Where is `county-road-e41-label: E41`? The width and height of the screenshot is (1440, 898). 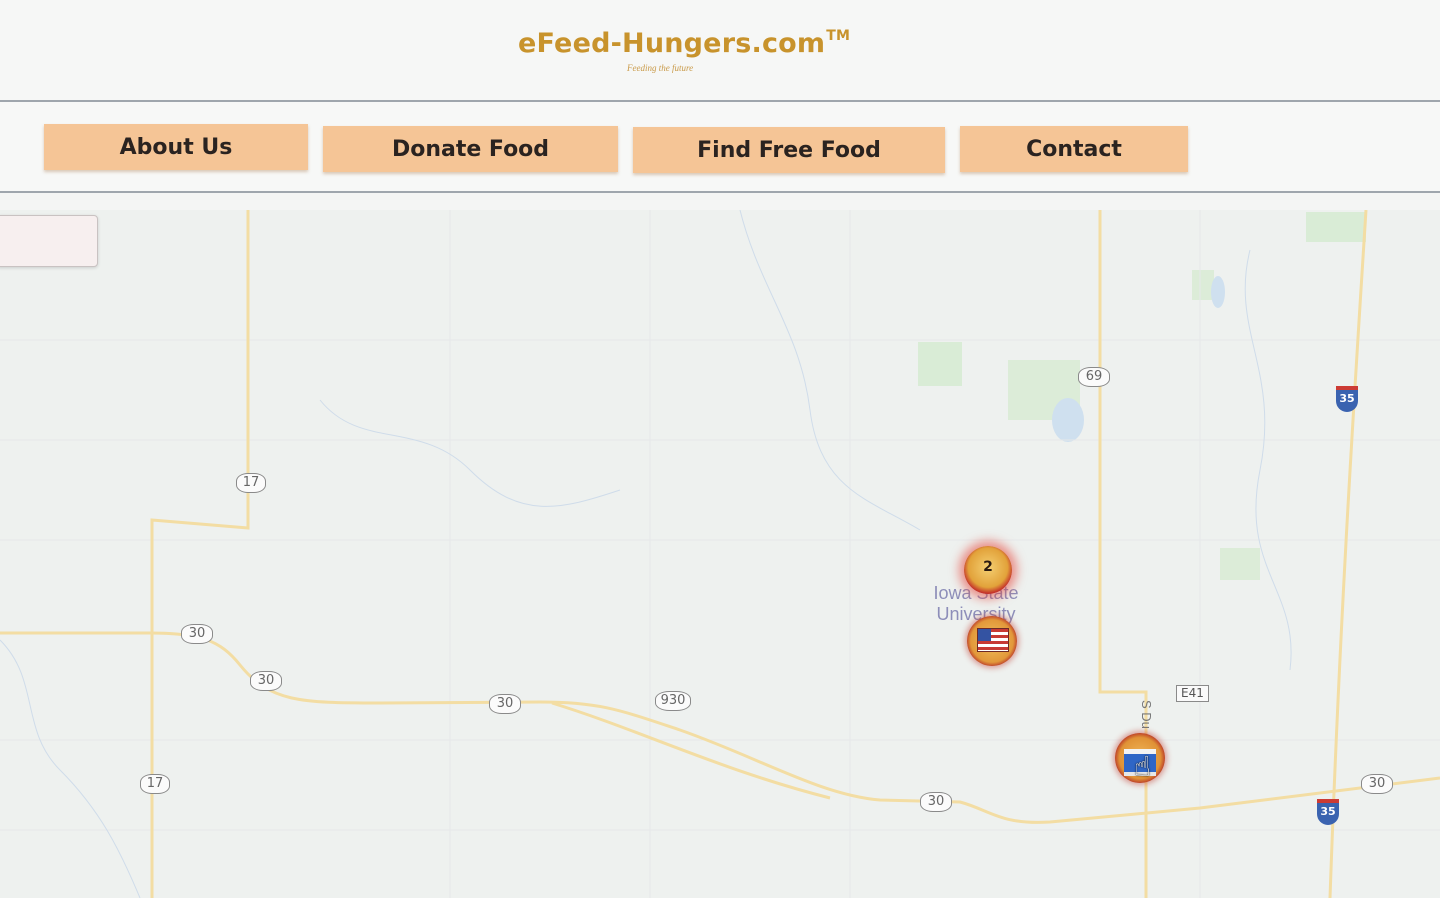 county-road-e41-label: E41 is located at coordinates (1192, 693).